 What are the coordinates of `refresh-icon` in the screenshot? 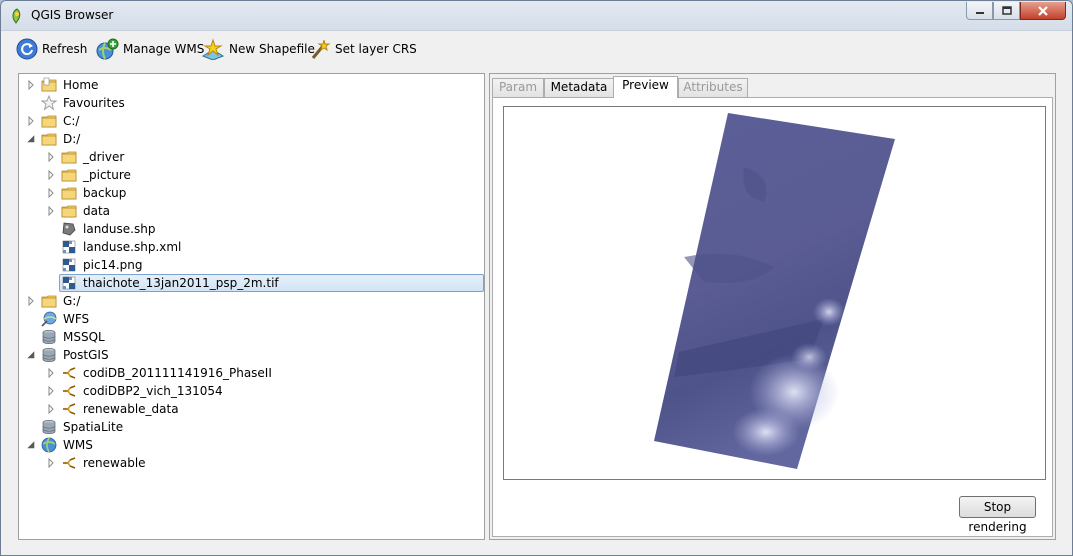 It's located at (27, 49).